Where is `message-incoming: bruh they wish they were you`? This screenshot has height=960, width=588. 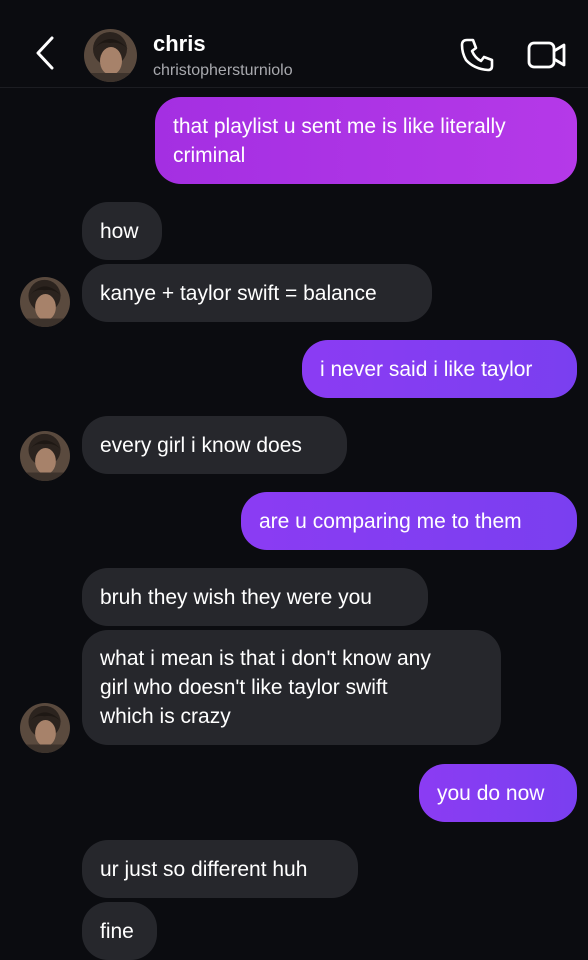
message-incoming: bruh they wish they were you is located at coordinates (255, 597).